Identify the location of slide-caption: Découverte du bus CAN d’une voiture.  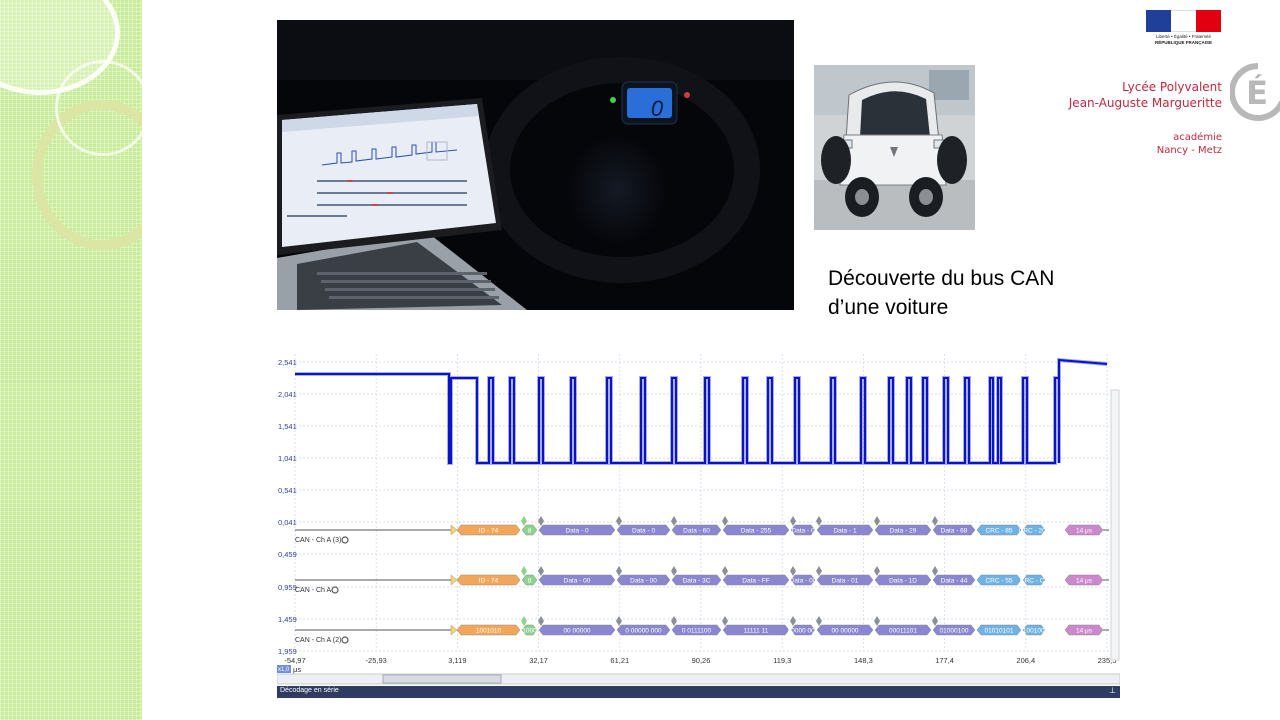
(978, 293).